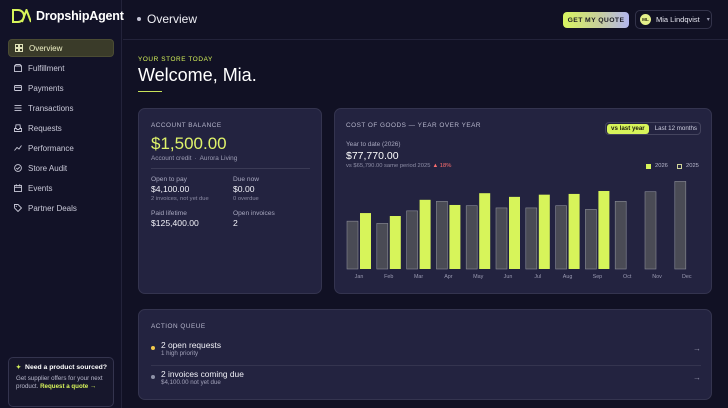 This screenshot has width=728, height=408. I want to click on ytd-compare: vs $65,790.00 same period 2025 ▲ 18%, so click(399, 166).